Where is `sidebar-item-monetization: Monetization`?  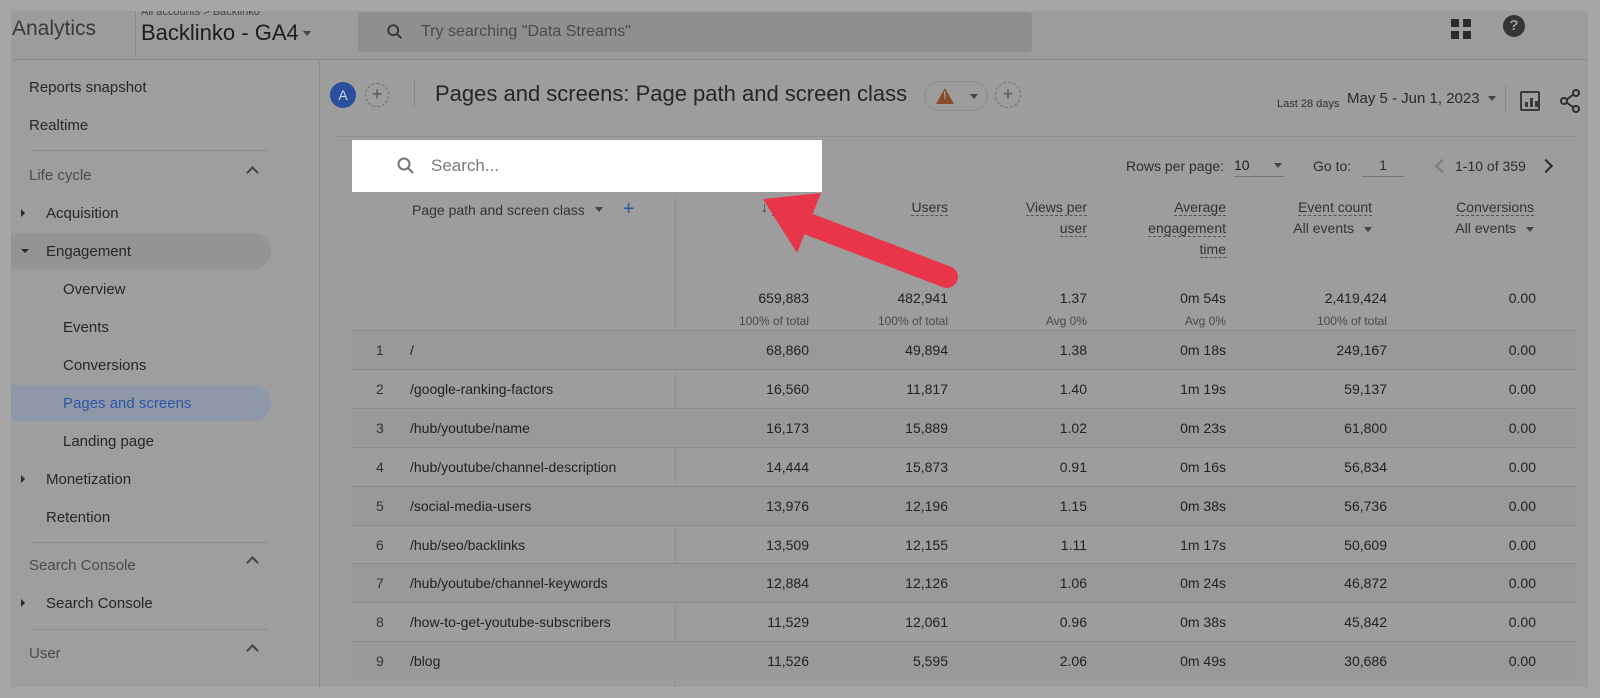 sidebar-item-monetization: Monetization is located at coordinates (141, 479).